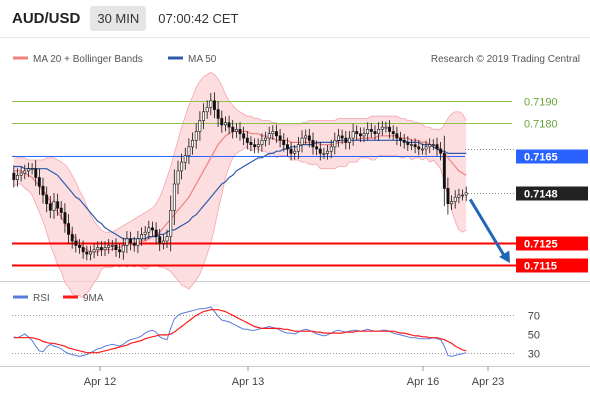  Describe the element at coordinates (541, 125) in the screenshot. I see `resistance-label: 0.7180` at that location.